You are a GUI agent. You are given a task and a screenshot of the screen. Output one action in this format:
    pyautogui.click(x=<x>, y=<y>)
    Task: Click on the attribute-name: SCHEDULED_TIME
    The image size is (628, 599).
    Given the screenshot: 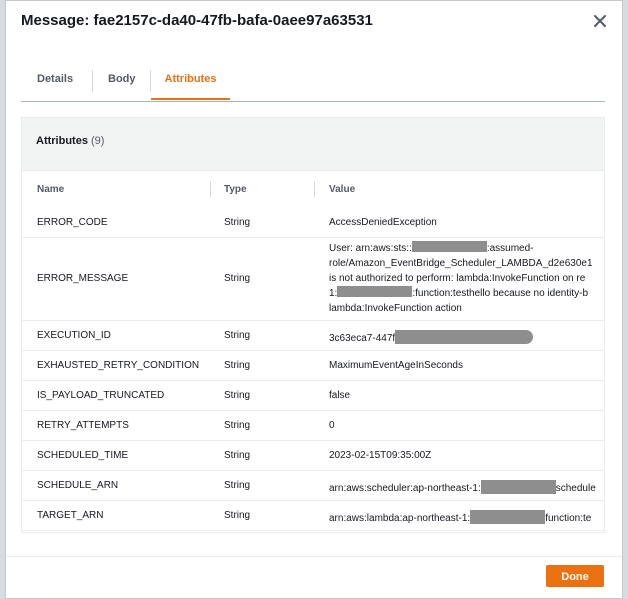 What is the action you would take?
    pyautogui.click(x=83, y=455)
    